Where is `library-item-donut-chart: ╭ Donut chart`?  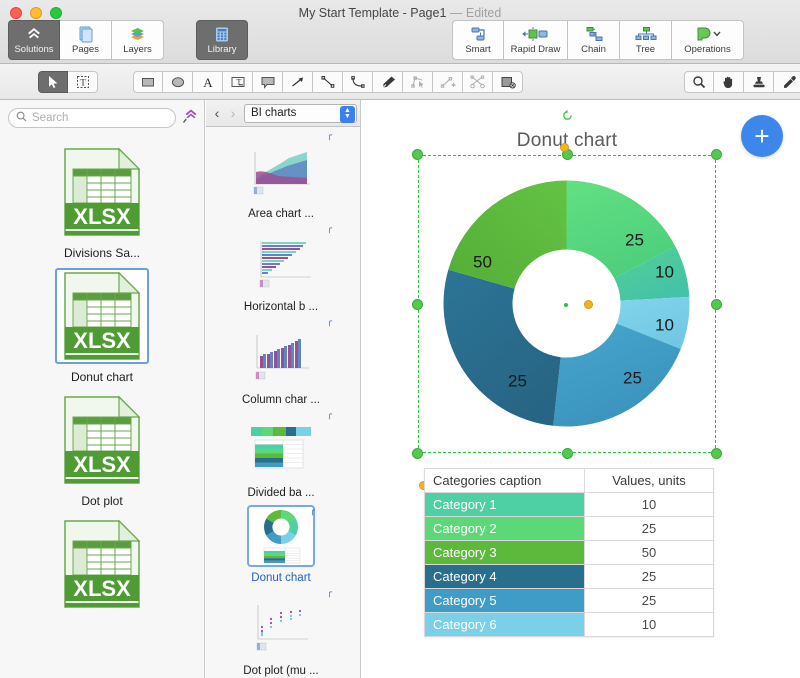 library-item-donut-chart: ╭ Donut chart is located at coordinates (281, 541).